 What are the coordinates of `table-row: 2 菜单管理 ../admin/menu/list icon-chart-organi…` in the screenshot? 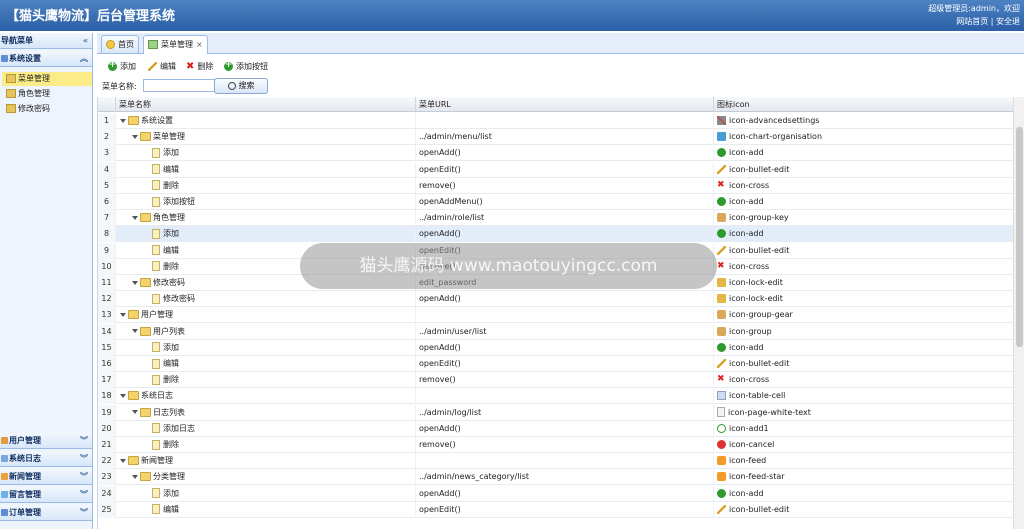 It's located at (556, 137).